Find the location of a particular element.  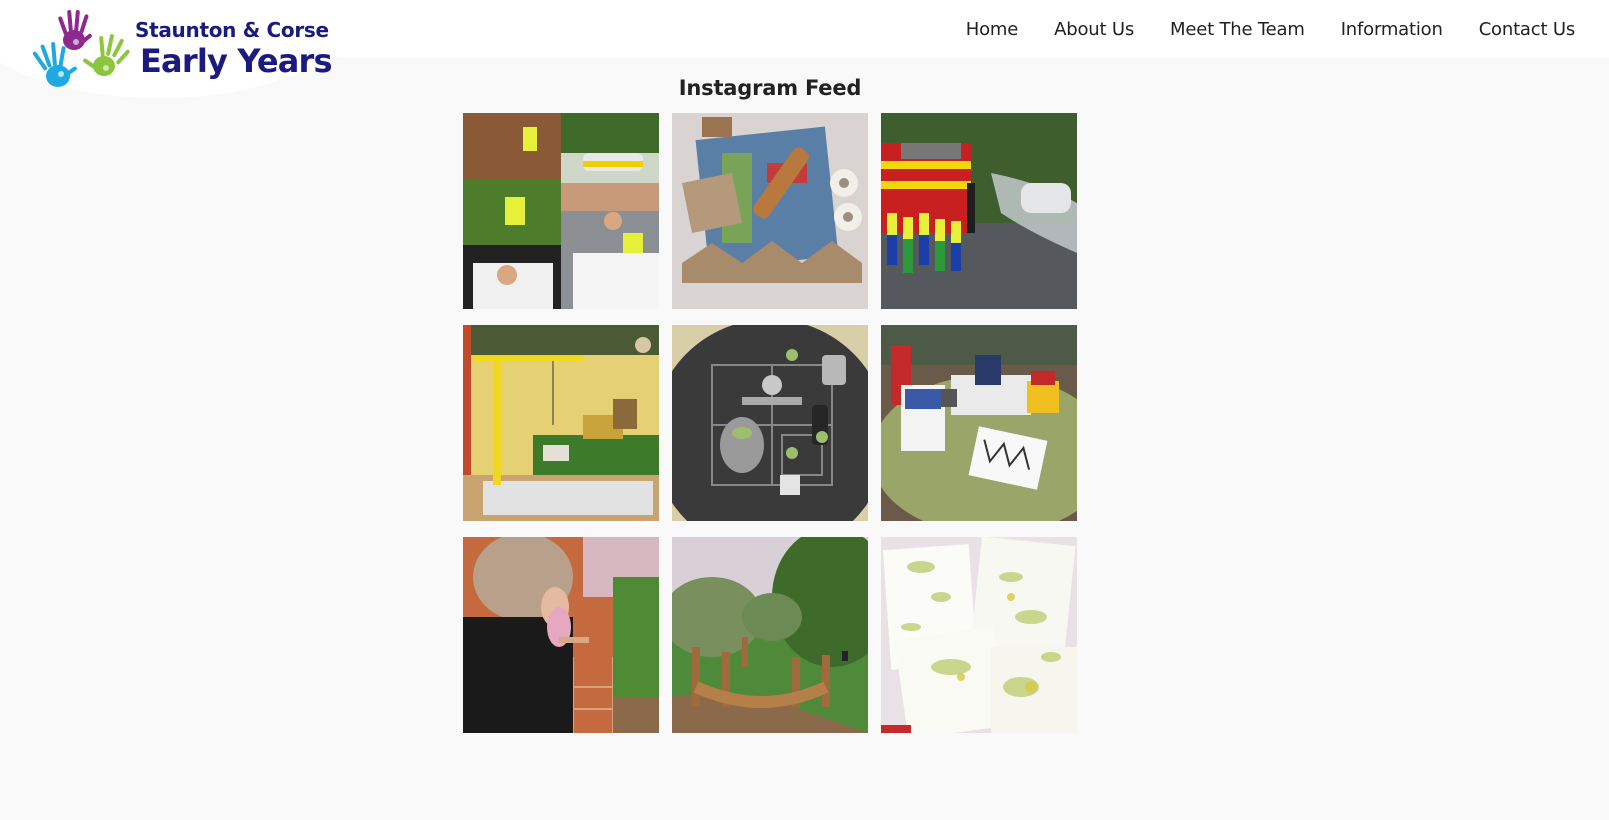

photo-garden-child is located at coordinates (561, 635).